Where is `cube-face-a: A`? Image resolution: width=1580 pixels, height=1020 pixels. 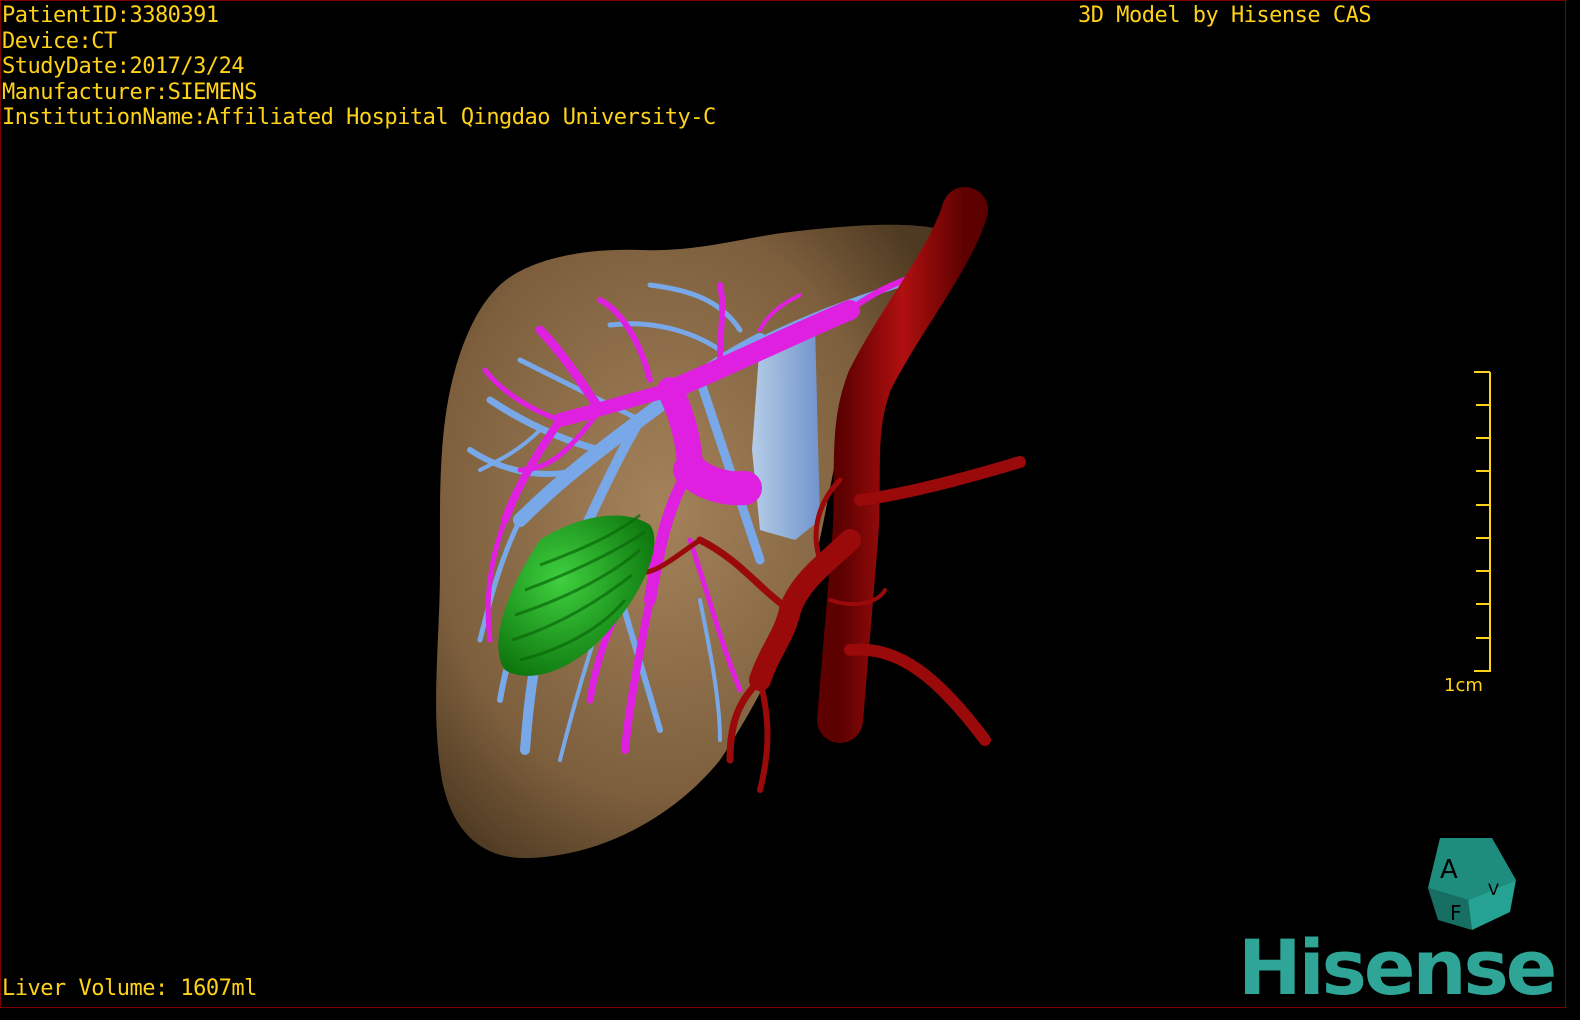
cube-face-a: A is located at coordinates (1449, 870).